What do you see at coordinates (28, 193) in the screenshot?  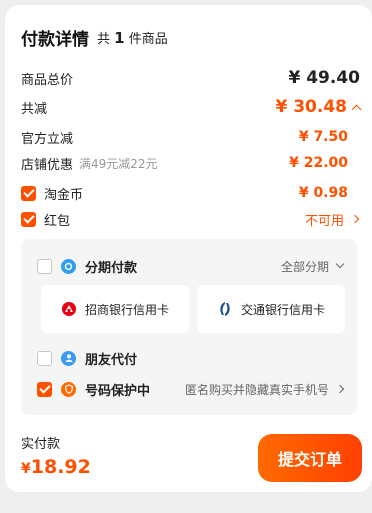 I see `taojinbi-checkbox` at bounding box center [28, 193].